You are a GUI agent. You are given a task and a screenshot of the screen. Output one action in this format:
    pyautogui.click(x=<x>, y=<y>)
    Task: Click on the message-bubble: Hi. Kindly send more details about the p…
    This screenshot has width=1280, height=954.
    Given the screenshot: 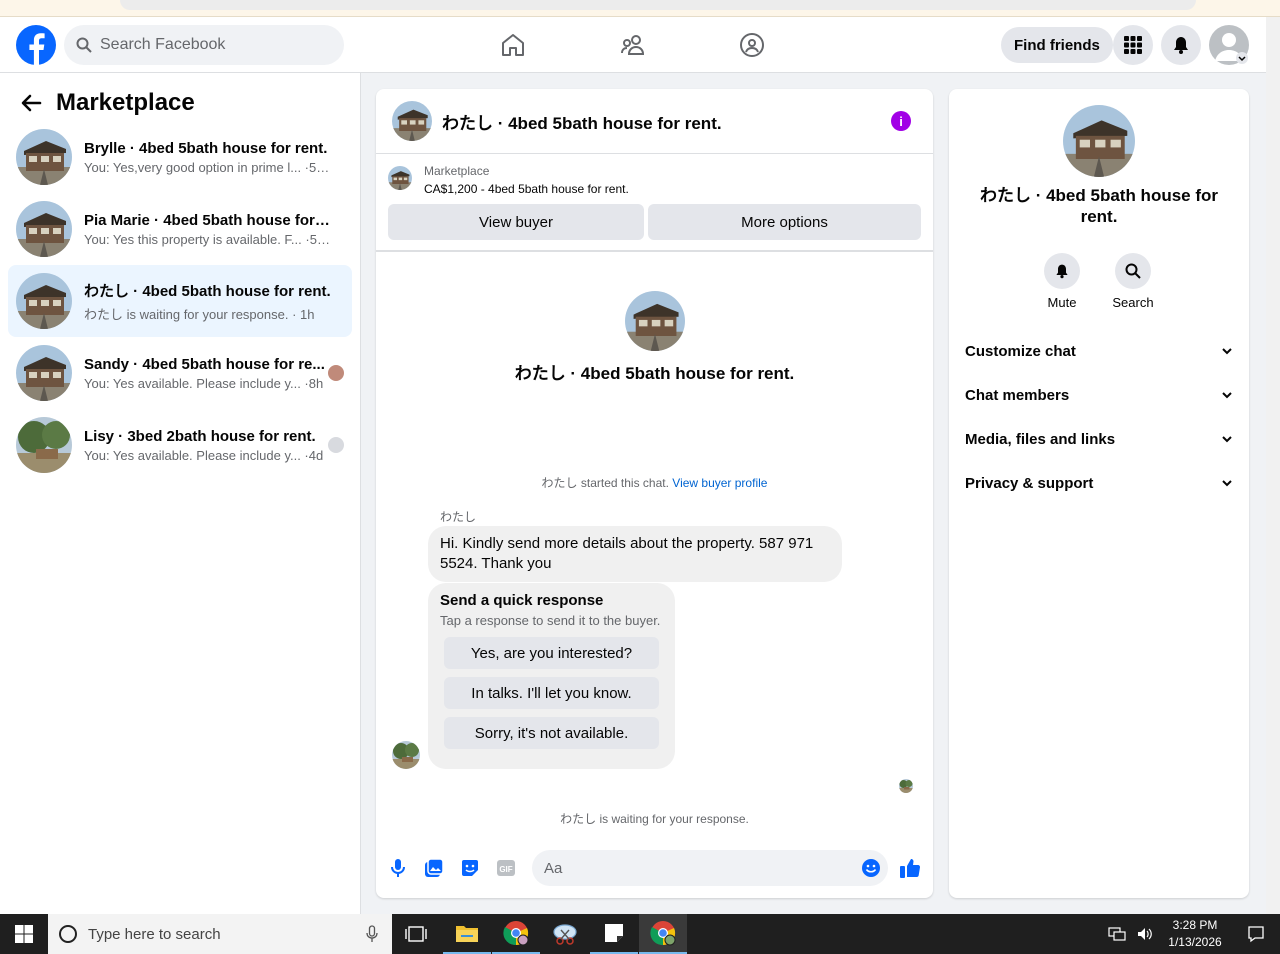 What is the action you would take?
    pyautogui.click(x=635, y=554)
    